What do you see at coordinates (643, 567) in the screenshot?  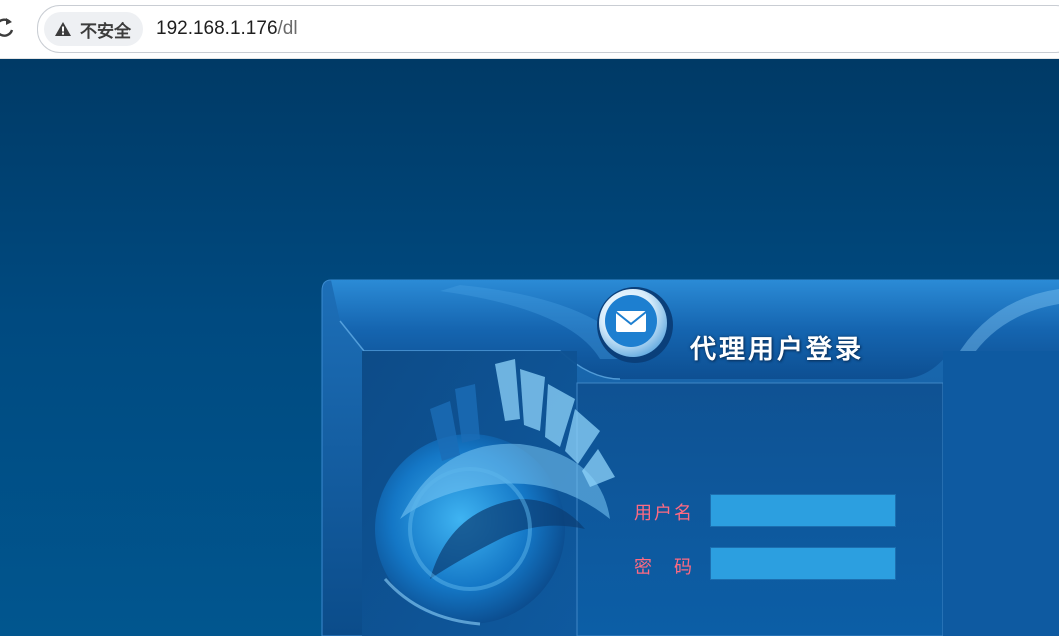 I see `password-label-char-1: 密` at bounding box center [643, 567].